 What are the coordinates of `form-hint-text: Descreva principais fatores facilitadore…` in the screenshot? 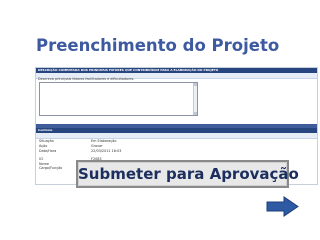 It's located at (86, 79).